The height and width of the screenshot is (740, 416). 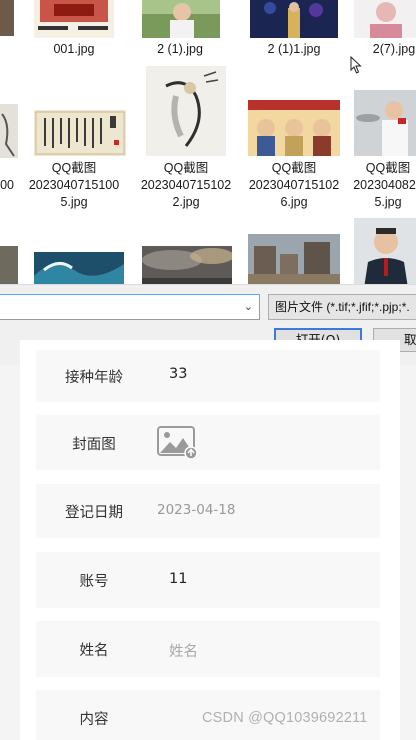 I want to click on field-label: 登记日期, so click(x=94, y=513).